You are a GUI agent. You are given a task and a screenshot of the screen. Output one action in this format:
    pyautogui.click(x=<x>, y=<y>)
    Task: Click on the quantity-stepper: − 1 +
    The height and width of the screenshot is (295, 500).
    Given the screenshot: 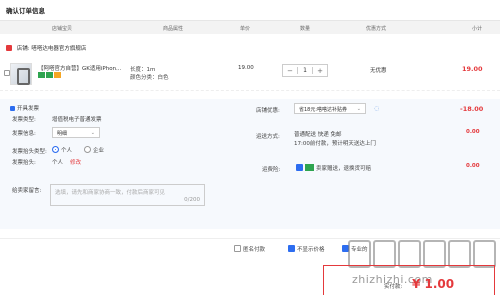 What is the action you would take?
    pyautogui.click(x=305, y=70)
    